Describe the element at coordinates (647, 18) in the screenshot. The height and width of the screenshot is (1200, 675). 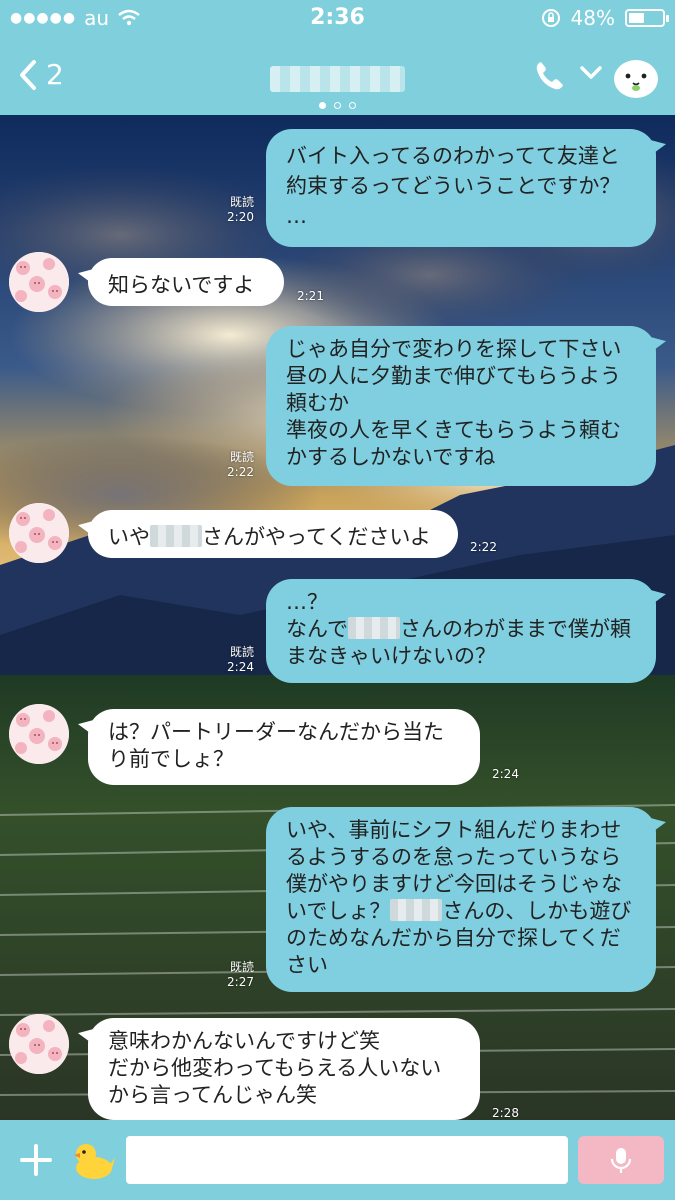
I see `battery-icon` at that location.